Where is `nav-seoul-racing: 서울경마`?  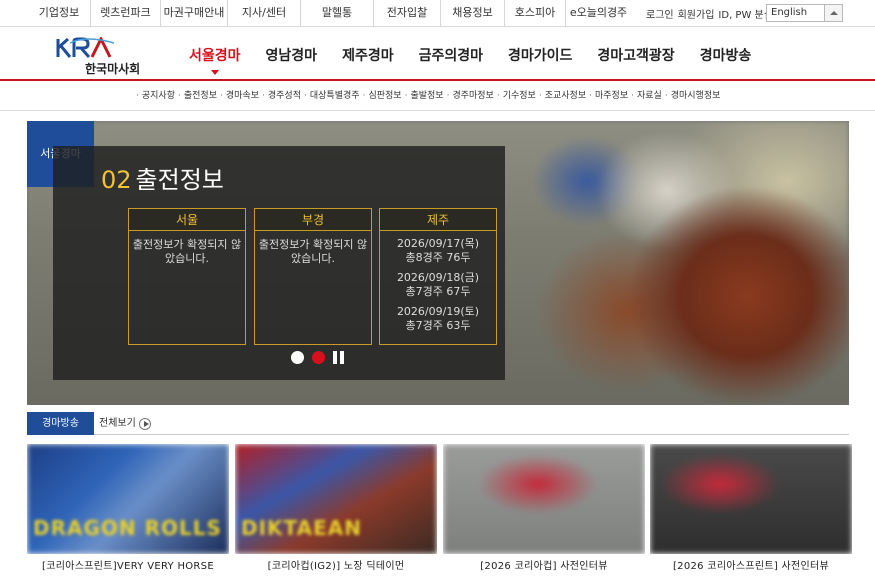 nav-seoul-racing: 서울경마 is located at coordinates (215, 54).